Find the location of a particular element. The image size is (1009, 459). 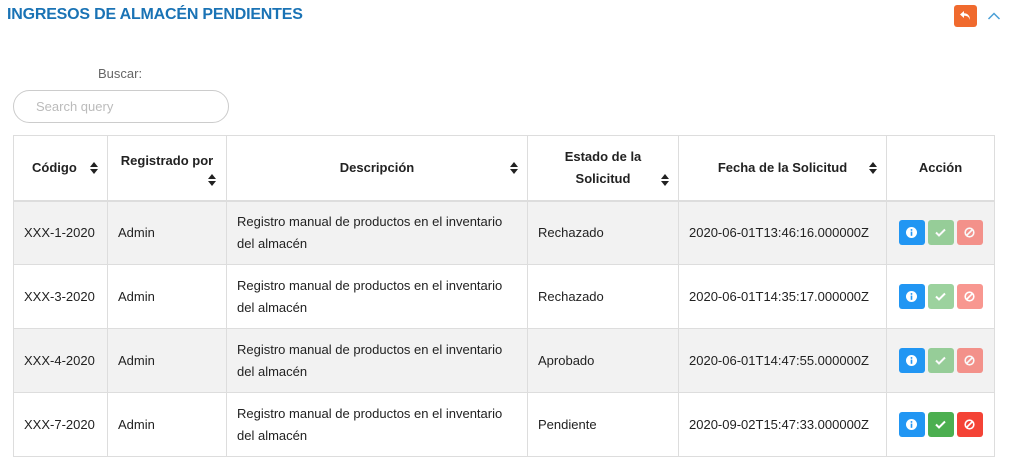

column-header-fecha: Fecha de la Solicitud is located at coordinates (782, 168).